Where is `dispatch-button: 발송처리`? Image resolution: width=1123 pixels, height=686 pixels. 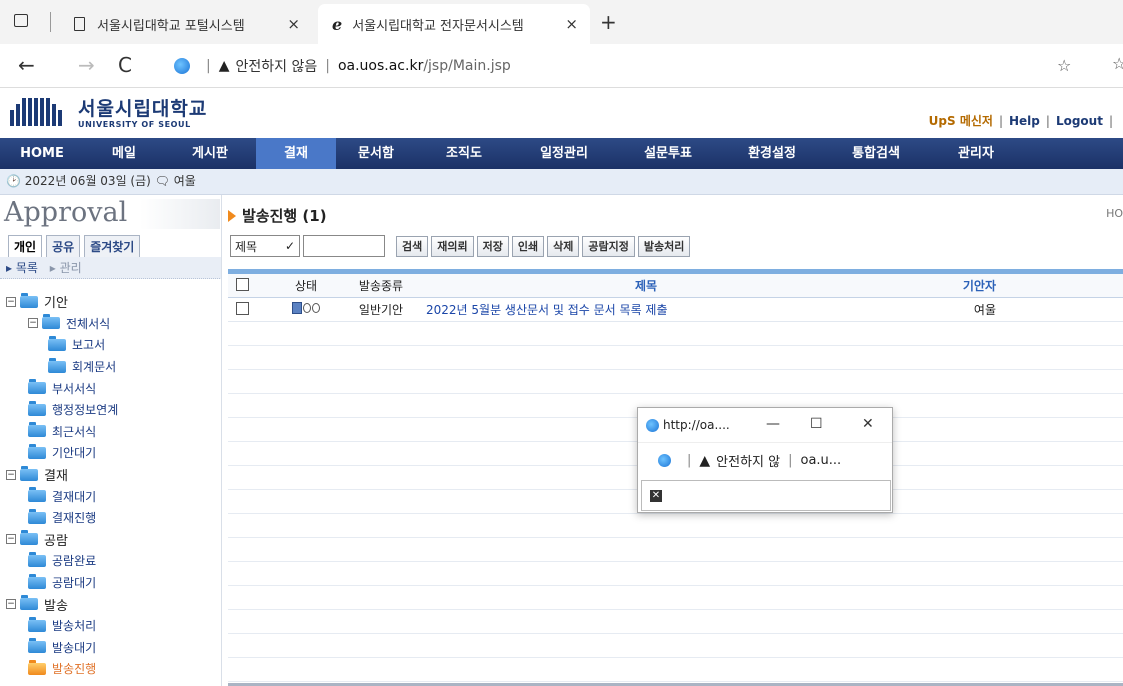
dispatch-button: 발송처리 is located at coordinates (664, 246).